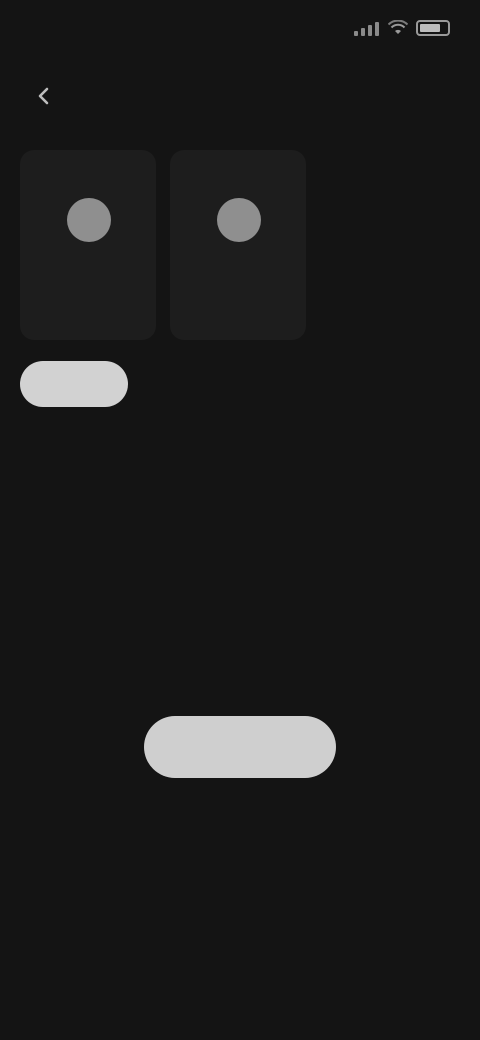 The width and height of the screenshot is (480, 1040). I want to click on signal-icon, so click(367, 28).